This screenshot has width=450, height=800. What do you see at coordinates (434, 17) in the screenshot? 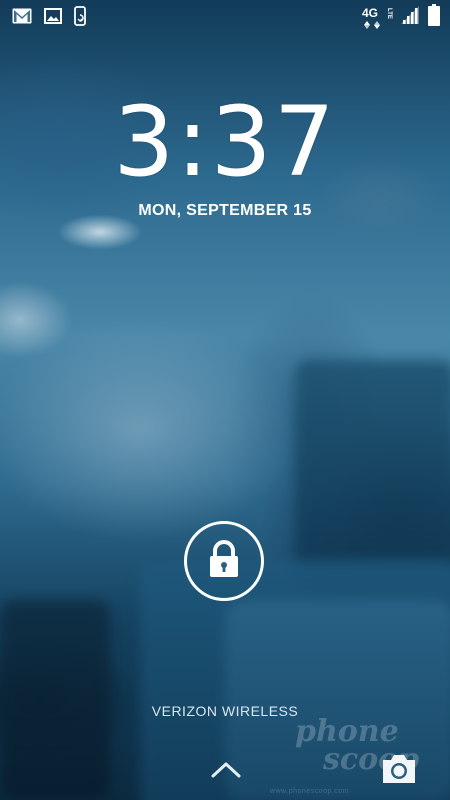
I see `battery-icon` at bounding box center [434, 17].